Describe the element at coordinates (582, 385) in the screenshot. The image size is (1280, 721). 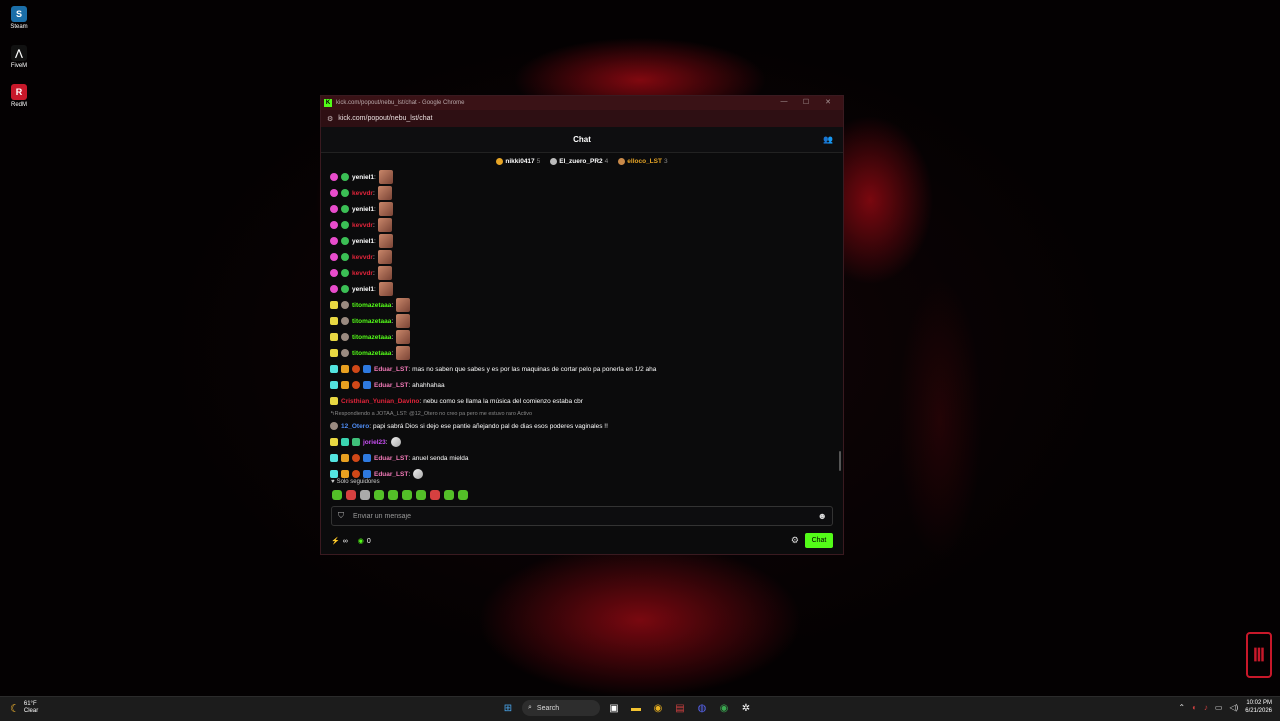
I see `chat-message: Eduar_LST: ahahhahaa` at that location.